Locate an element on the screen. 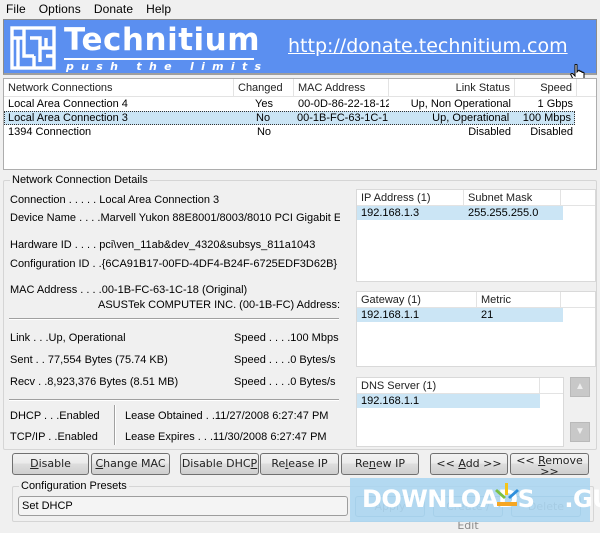 This screenshot has height=533, width=600. connection-mac: 00-0D-86-22-18-12 is located at coordinates (343, 104).